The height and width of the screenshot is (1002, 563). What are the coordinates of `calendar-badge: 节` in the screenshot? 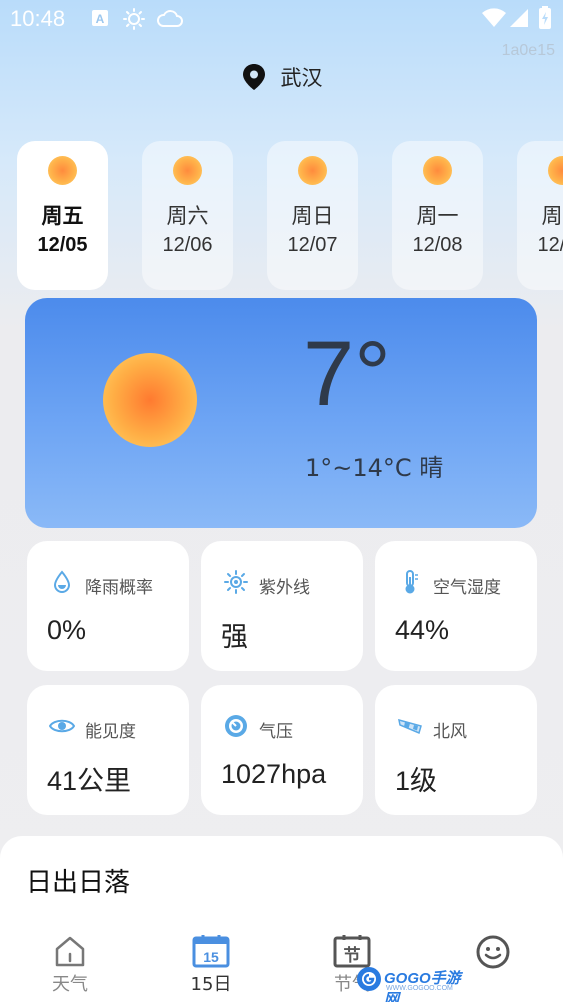 It's located at (352, 955).